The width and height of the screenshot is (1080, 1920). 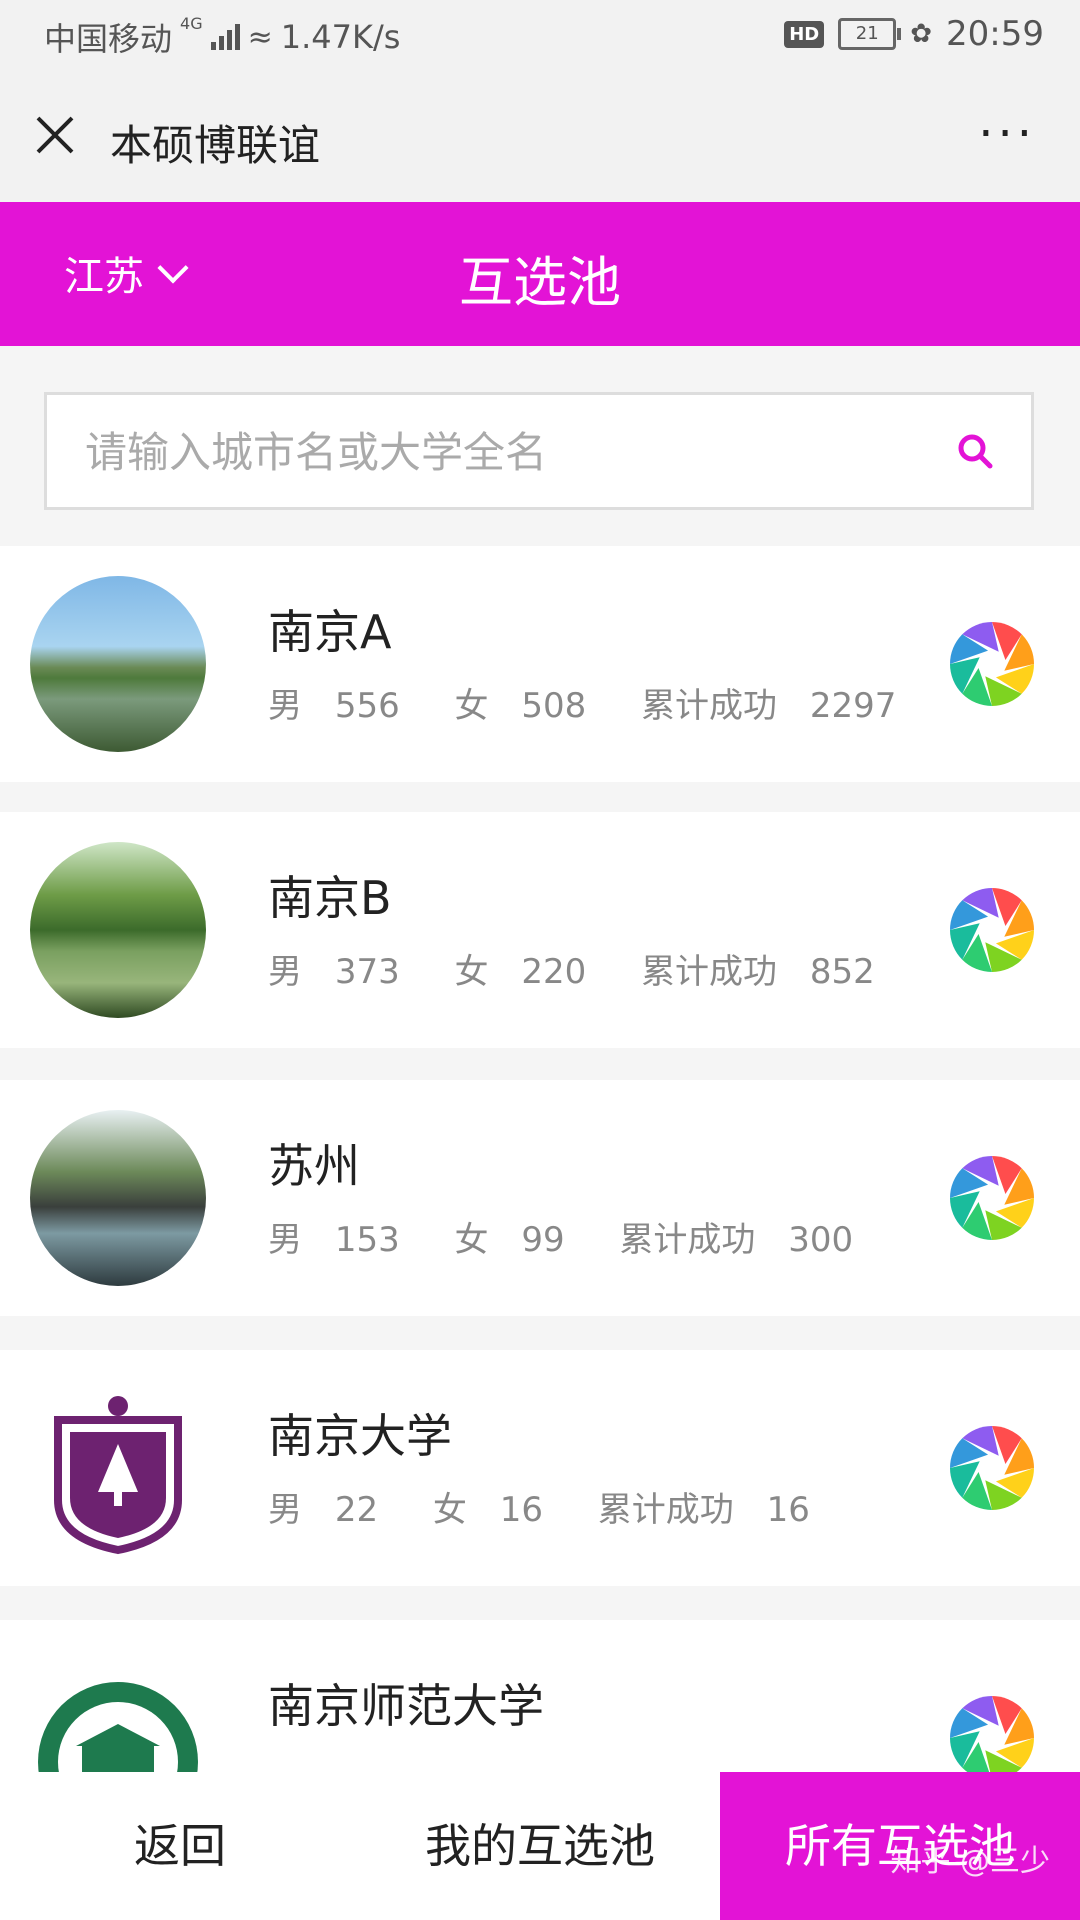 What do you see at coordinates (108, 39) in the screenshot?
I see `carrier-label: 中国移动` at bounding box center [108, 39].